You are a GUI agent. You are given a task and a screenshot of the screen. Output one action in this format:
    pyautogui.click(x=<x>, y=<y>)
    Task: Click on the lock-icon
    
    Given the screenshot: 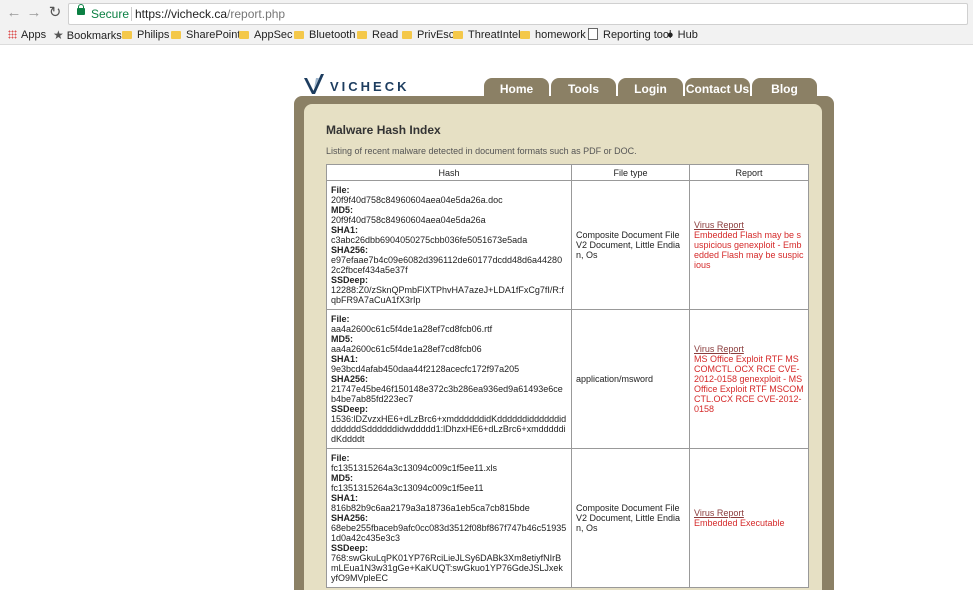 What is the action you would take?
    pyautogui.click(x=81, y=9)
    